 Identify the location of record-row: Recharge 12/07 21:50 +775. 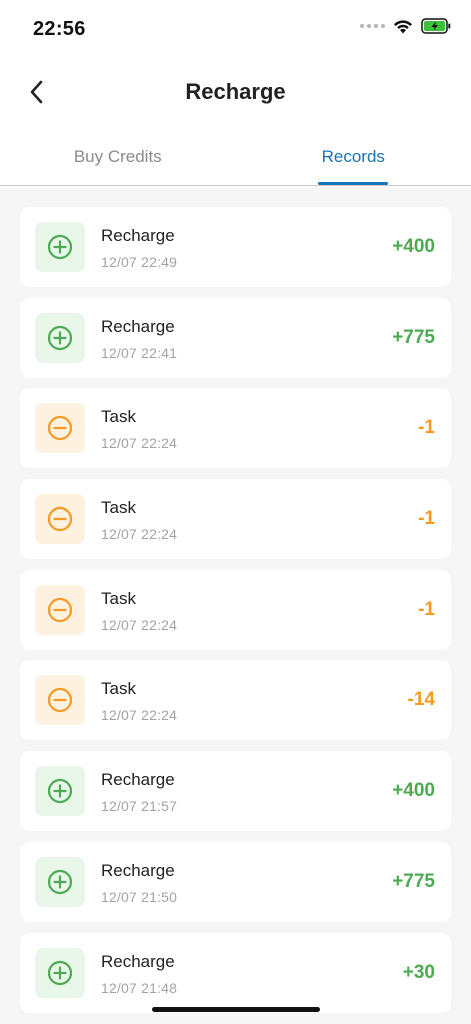
(235, 881).